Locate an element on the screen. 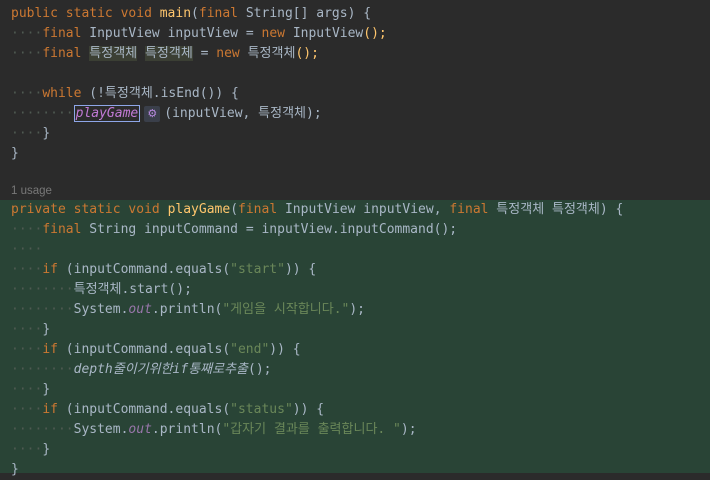 This screenshot has height=480, width=710. code-line-while: ····while (!특정객체.isEnd()) { is located at coordinates (355, 94).